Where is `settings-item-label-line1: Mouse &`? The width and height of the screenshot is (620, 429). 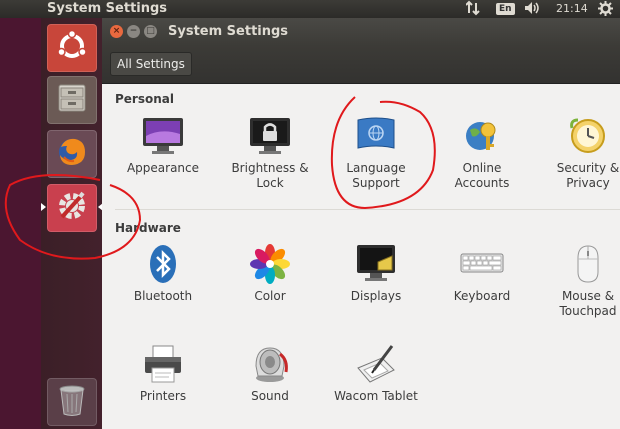 settings-item-label-line1: Mouse & is located at coordinates (588, 296).